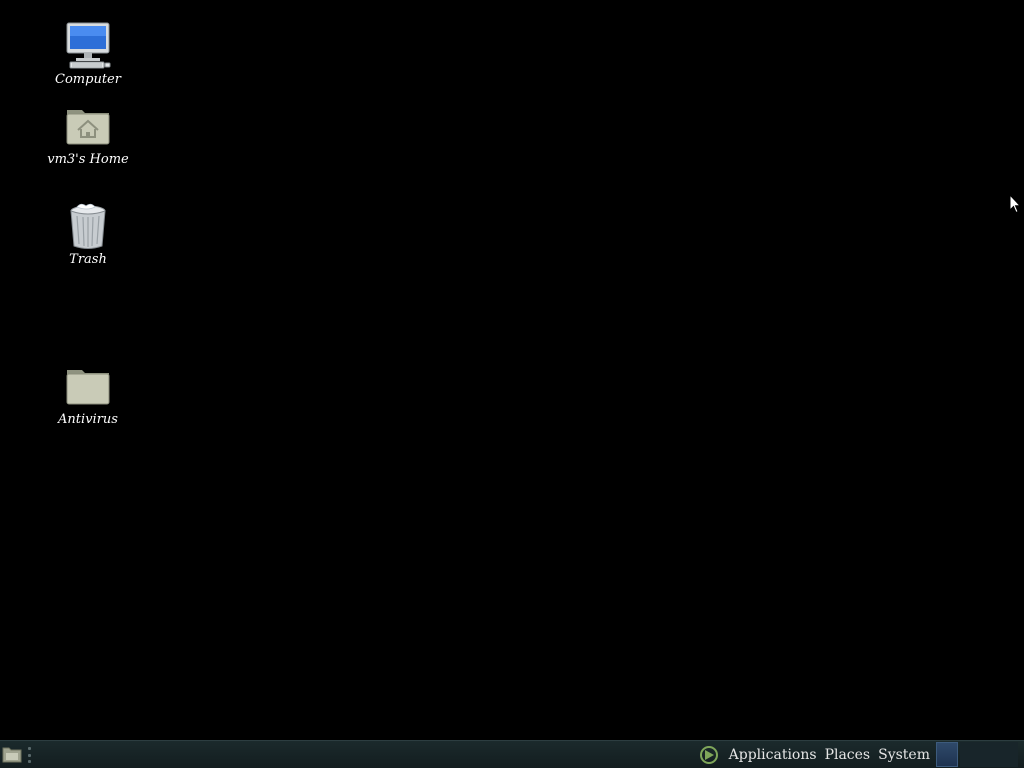  Describe the element at coordinates (848, 755) in the screenshot. I see `menu-places: Places` at that location.